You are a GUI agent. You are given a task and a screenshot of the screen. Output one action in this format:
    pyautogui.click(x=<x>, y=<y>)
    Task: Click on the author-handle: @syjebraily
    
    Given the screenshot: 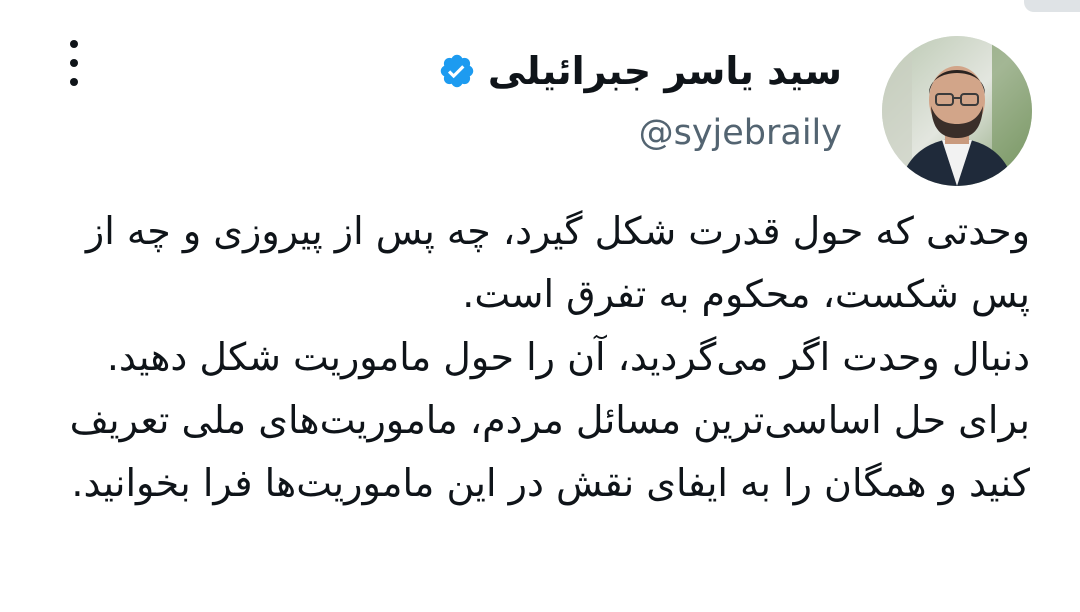 What is the action you would take?
    pyautogui.click(x=740, y=133)
    